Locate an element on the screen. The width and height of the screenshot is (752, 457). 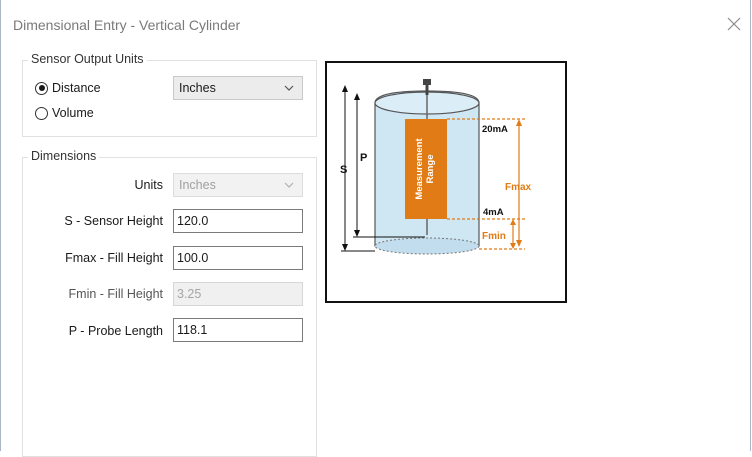
bottom-current-label: 4mA is located at coordinates (493, 212).